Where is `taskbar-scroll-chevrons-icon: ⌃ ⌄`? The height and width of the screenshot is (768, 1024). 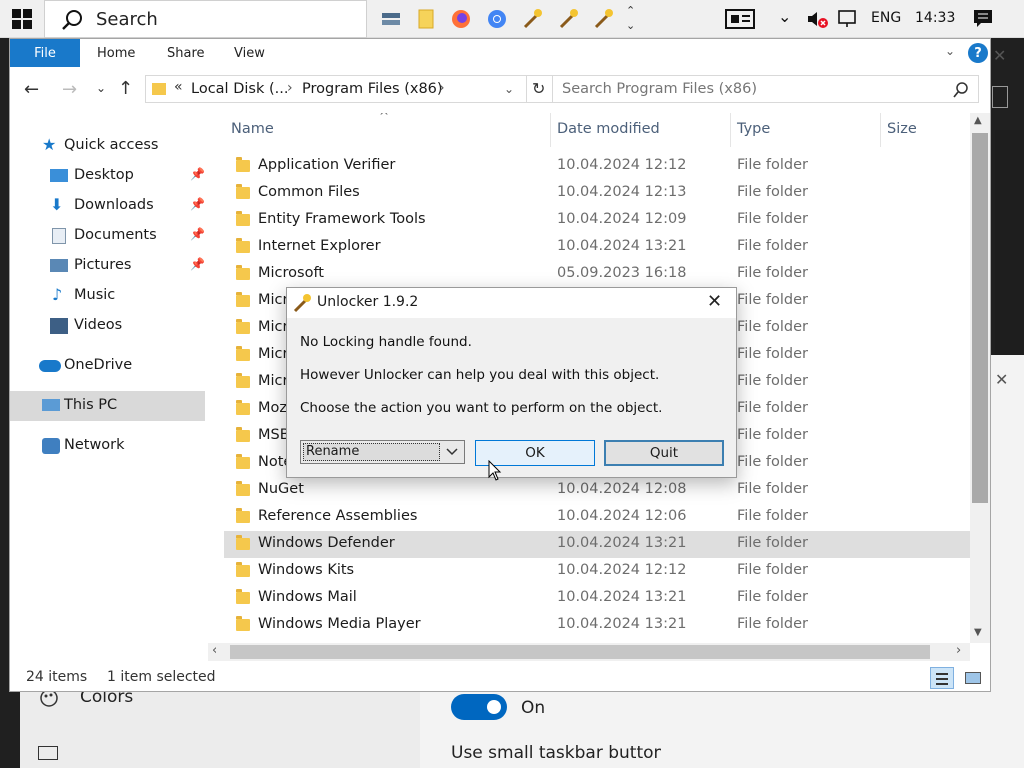
taskbar-scroll-chevrons-icon: ⌃ ⌄ is located at coordinates (630, 18).